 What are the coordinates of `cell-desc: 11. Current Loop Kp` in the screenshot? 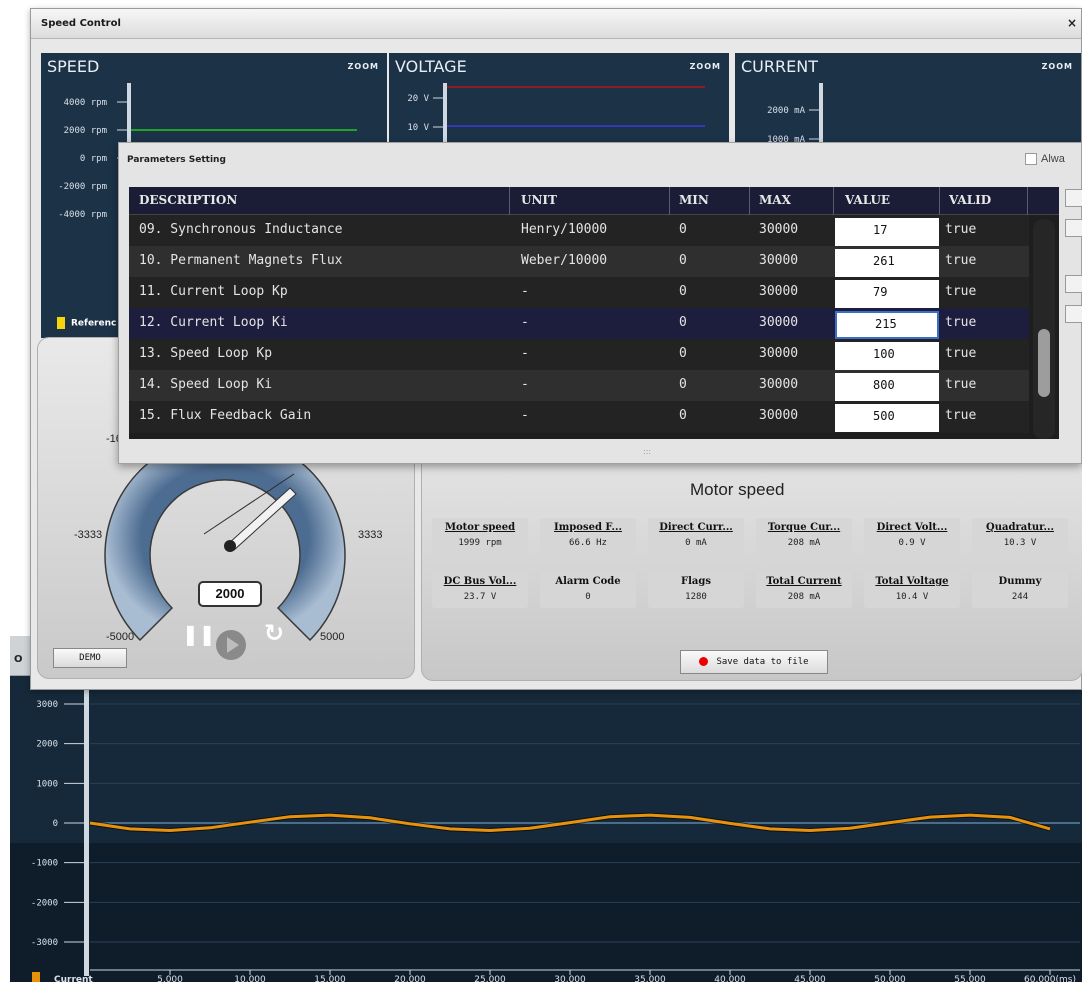 It's located at (213, 291).